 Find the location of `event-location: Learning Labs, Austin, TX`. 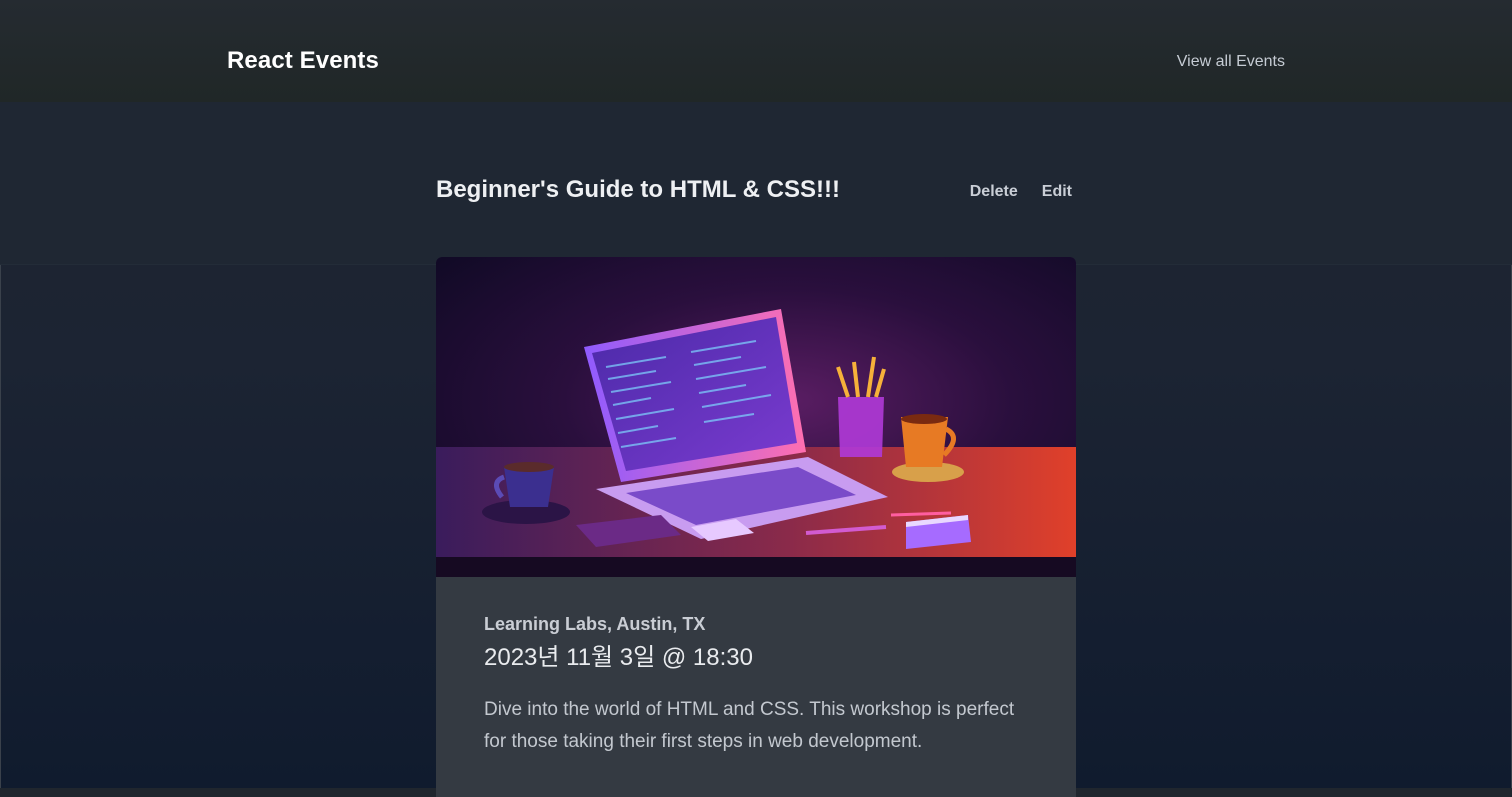

event-location: Learning Labs, Austin, TX is located at coordinates (595, 624).